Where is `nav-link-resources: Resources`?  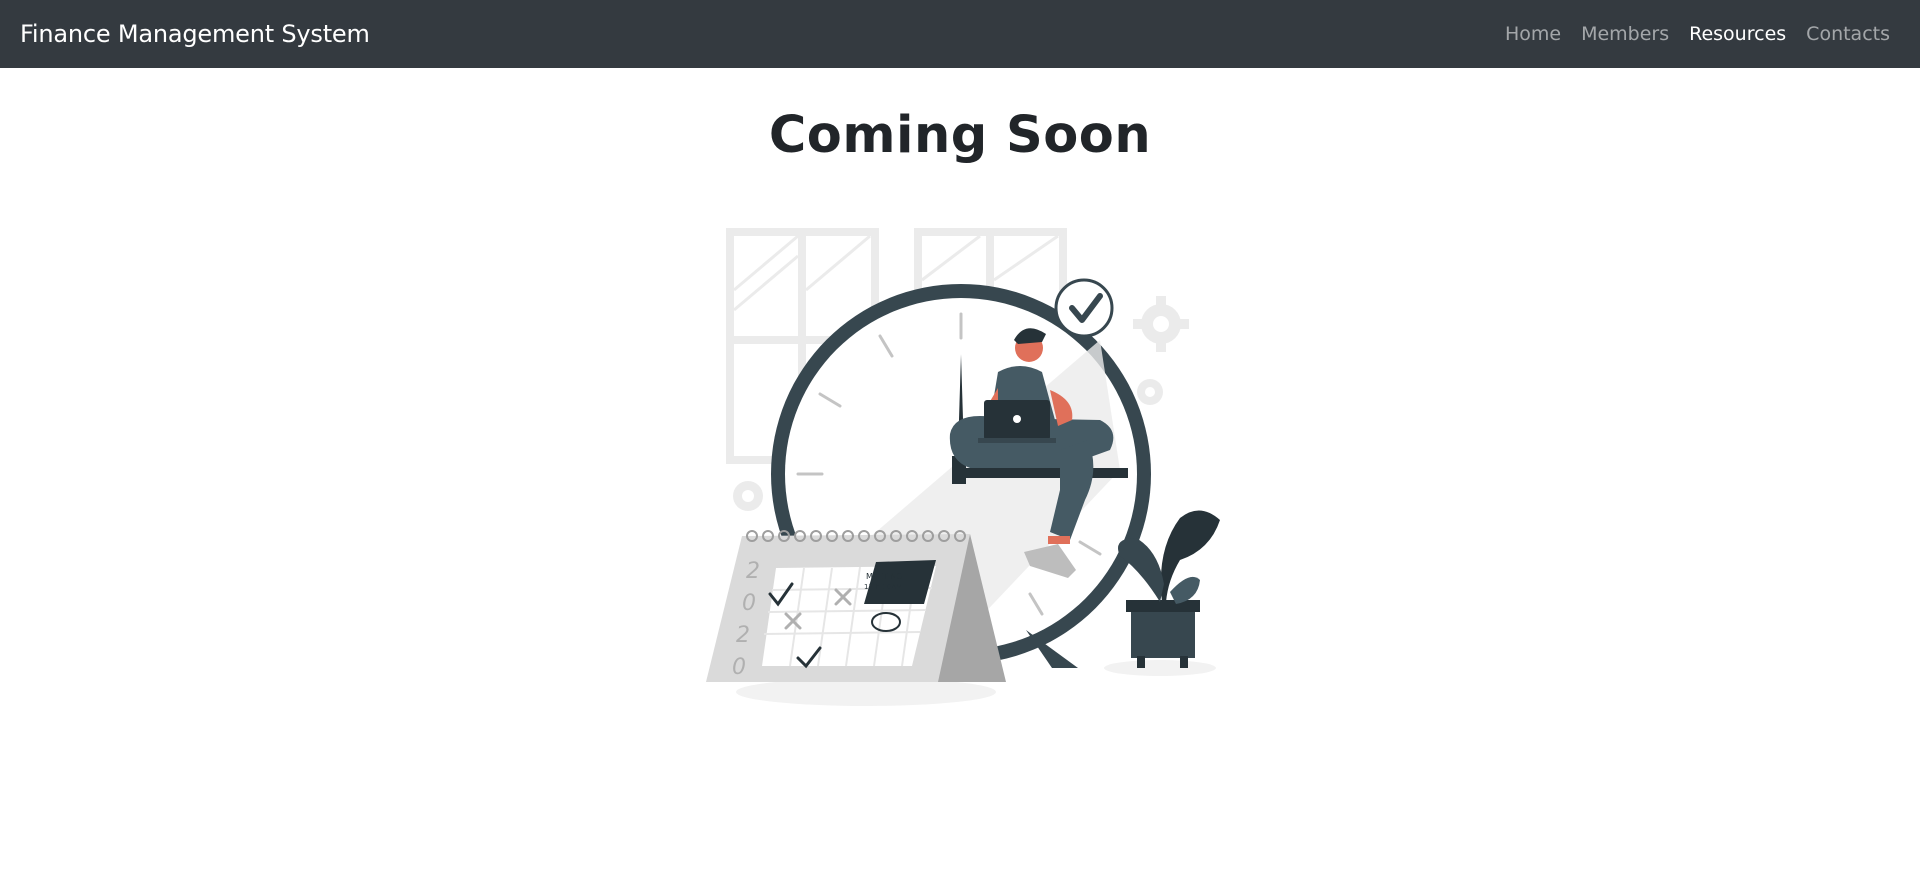
nav-link-resources: Resources is located at coordinates (1737, 34).